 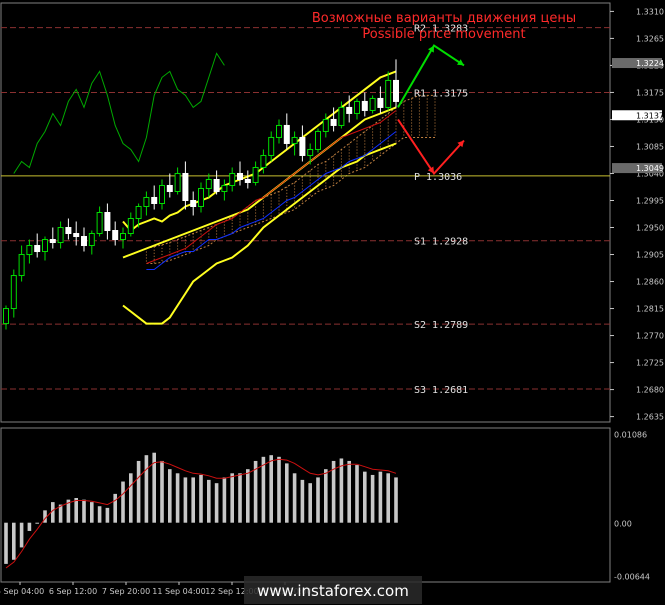 I want to click on x-tick-label: 6 Sep 12:00, so click(x=73, y=591).